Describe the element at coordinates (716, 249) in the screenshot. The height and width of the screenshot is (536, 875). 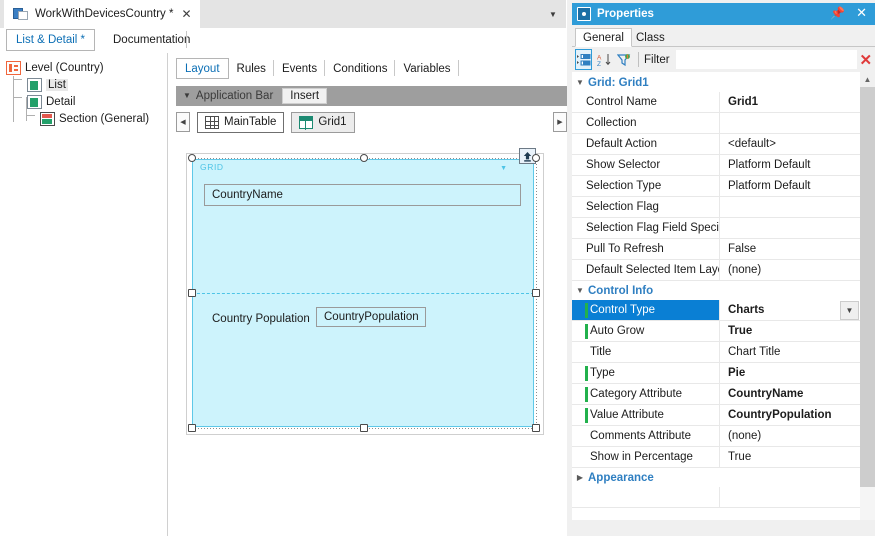
I see `property-row: Pull To Refresh False` at that location.